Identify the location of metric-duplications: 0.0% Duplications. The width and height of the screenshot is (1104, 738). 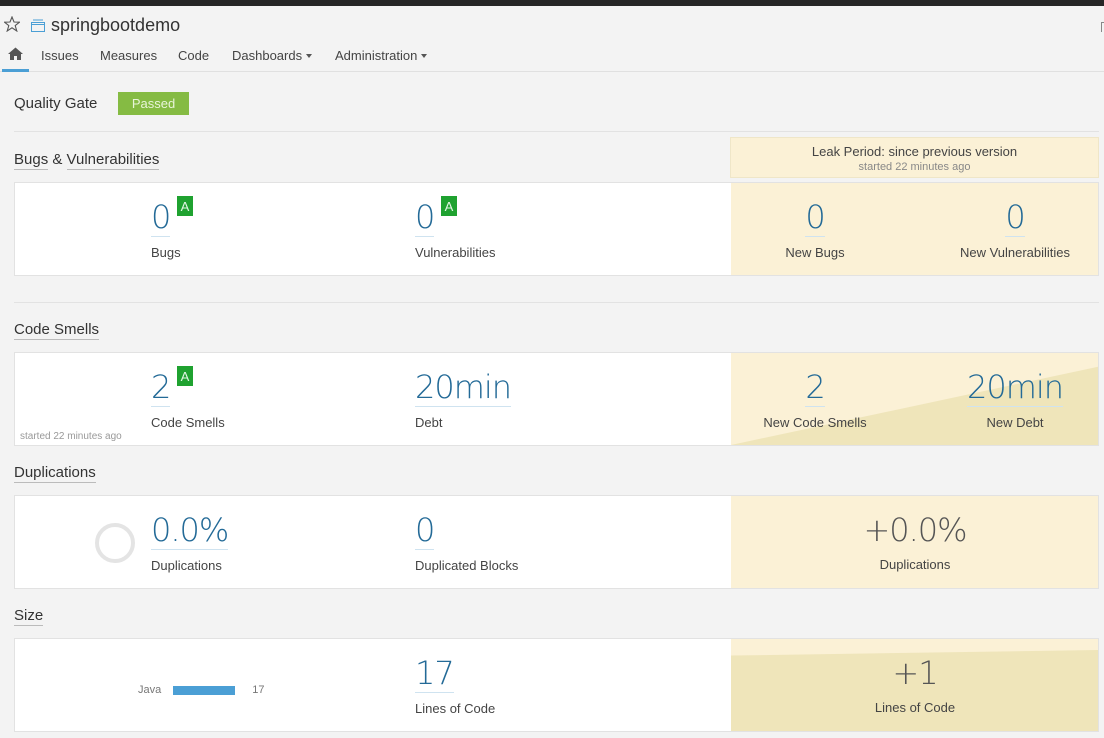
(190, 542).